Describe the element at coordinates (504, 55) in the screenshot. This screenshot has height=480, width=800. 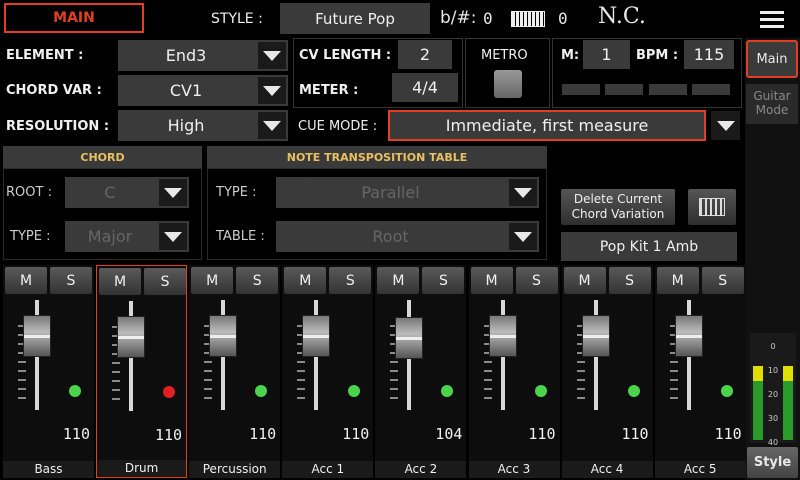
I see `metro-label: METRO` at that location.